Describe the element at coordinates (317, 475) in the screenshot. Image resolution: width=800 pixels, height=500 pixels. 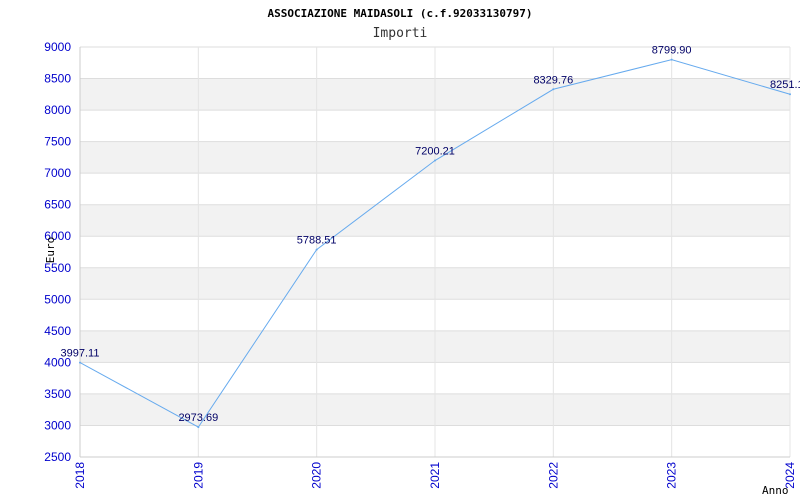
I see `x-tick-label: 2020` at that location.